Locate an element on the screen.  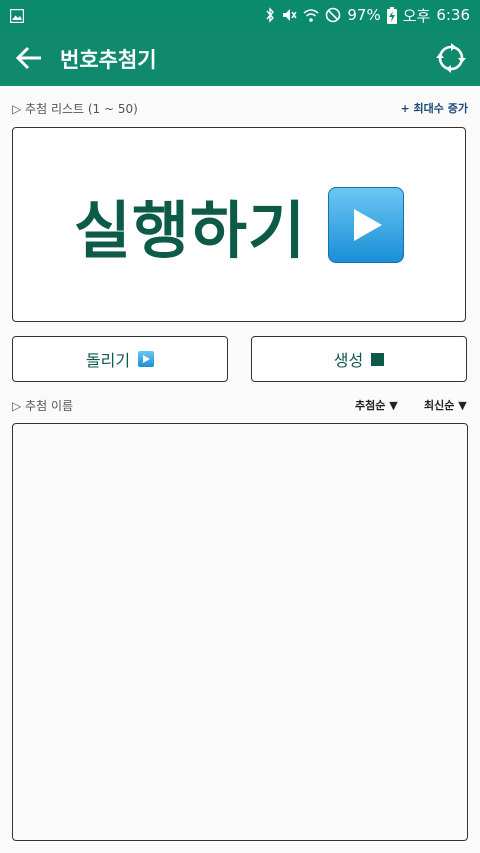
stop-square-icon is located at coordinates (378, 359).